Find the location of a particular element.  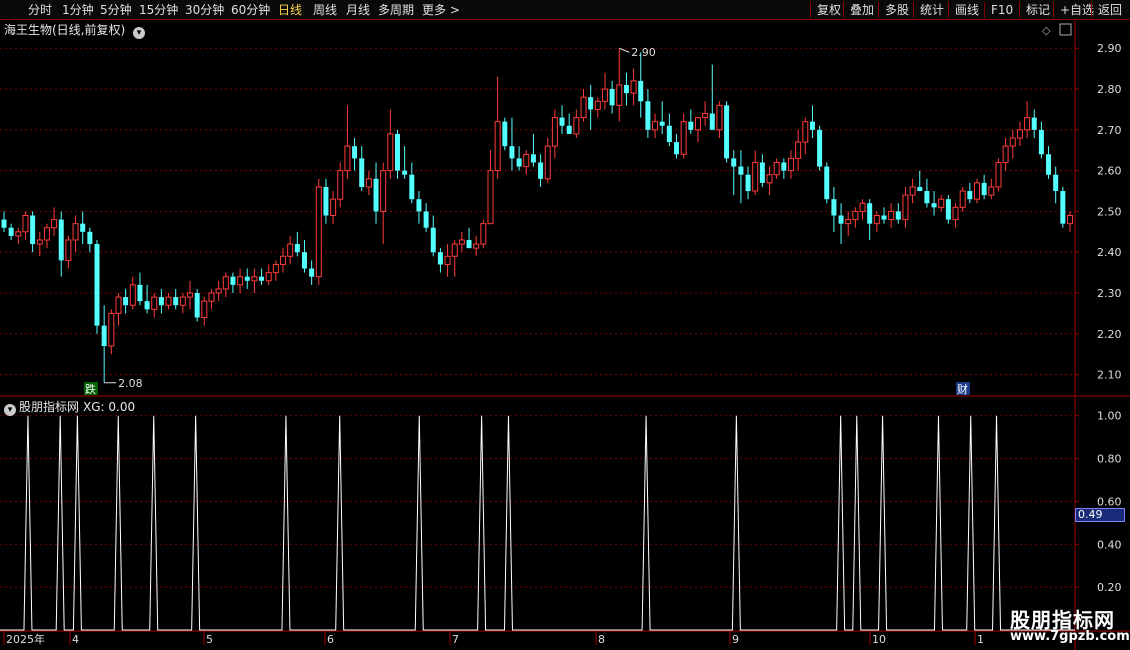

indicator-tick-label: 0.20 is located at coordinates (1109, 587).